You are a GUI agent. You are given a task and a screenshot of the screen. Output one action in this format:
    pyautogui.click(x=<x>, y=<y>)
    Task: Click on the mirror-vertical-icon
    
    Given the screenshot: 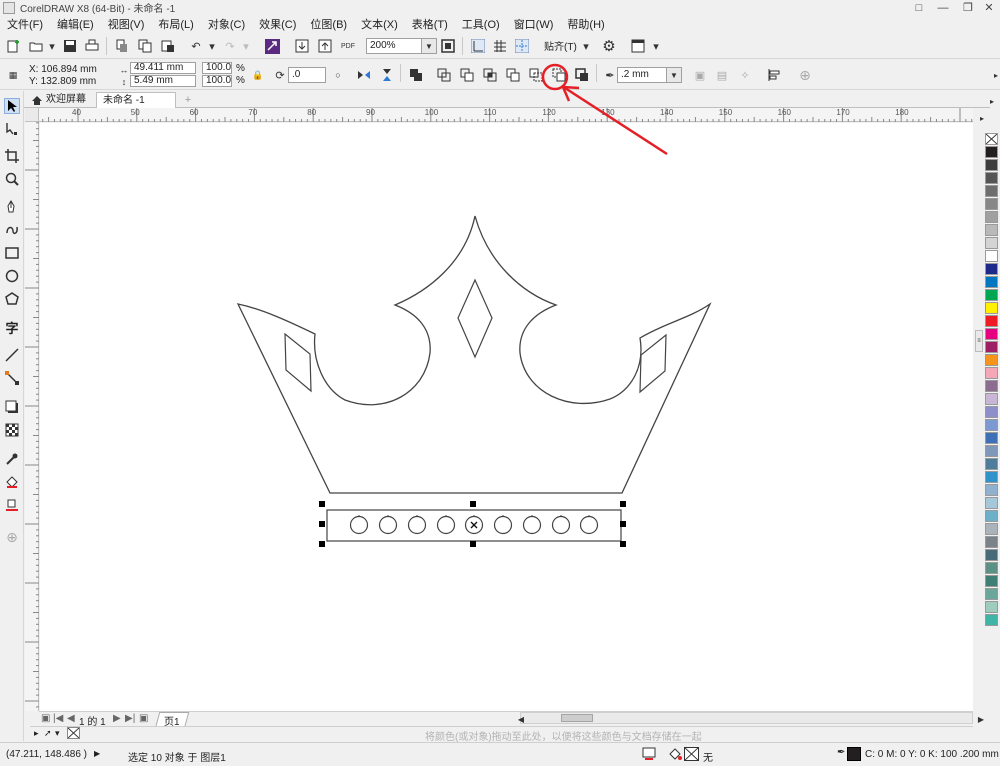 What is the action you would take?
    pyautogui.click(x=387, y=75)
    